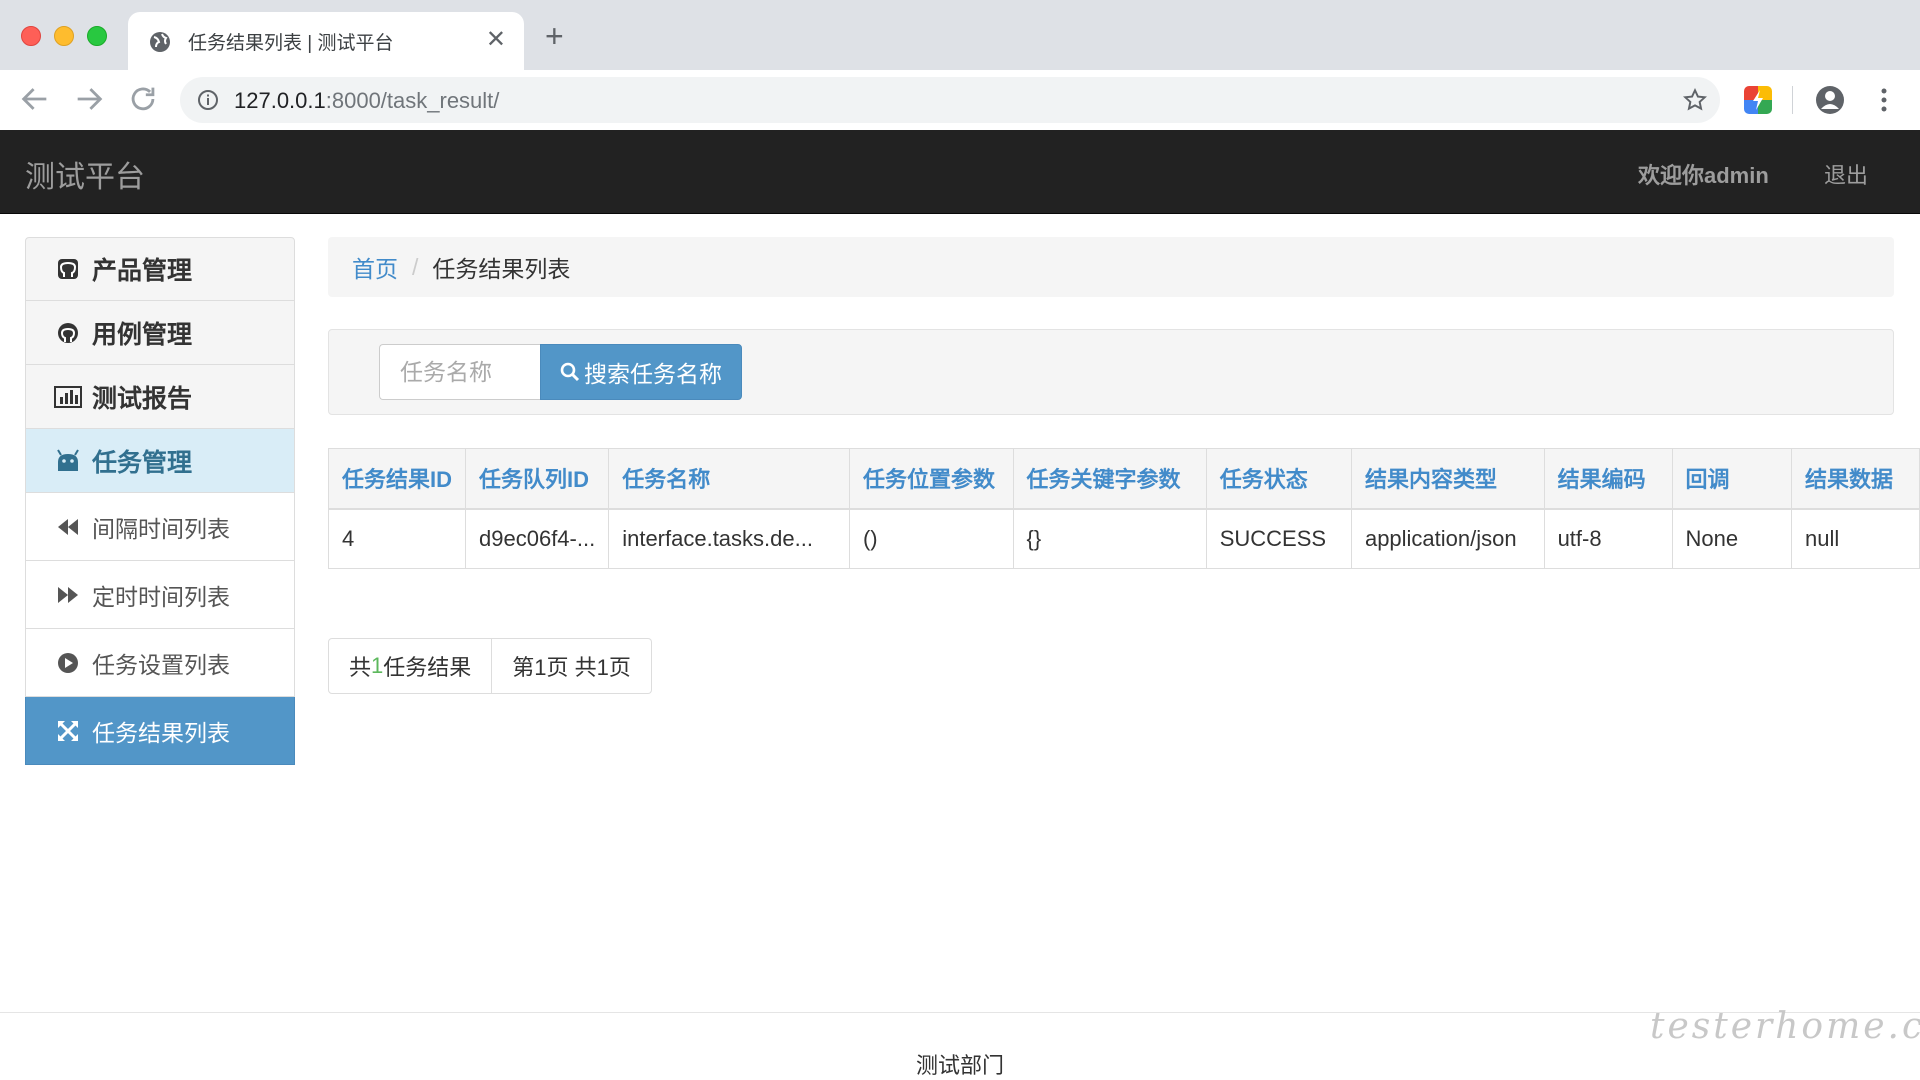 The height and width of the screenshot is (1080, 1920). I want to click on new-tab-icon: +, so click(554, 36).